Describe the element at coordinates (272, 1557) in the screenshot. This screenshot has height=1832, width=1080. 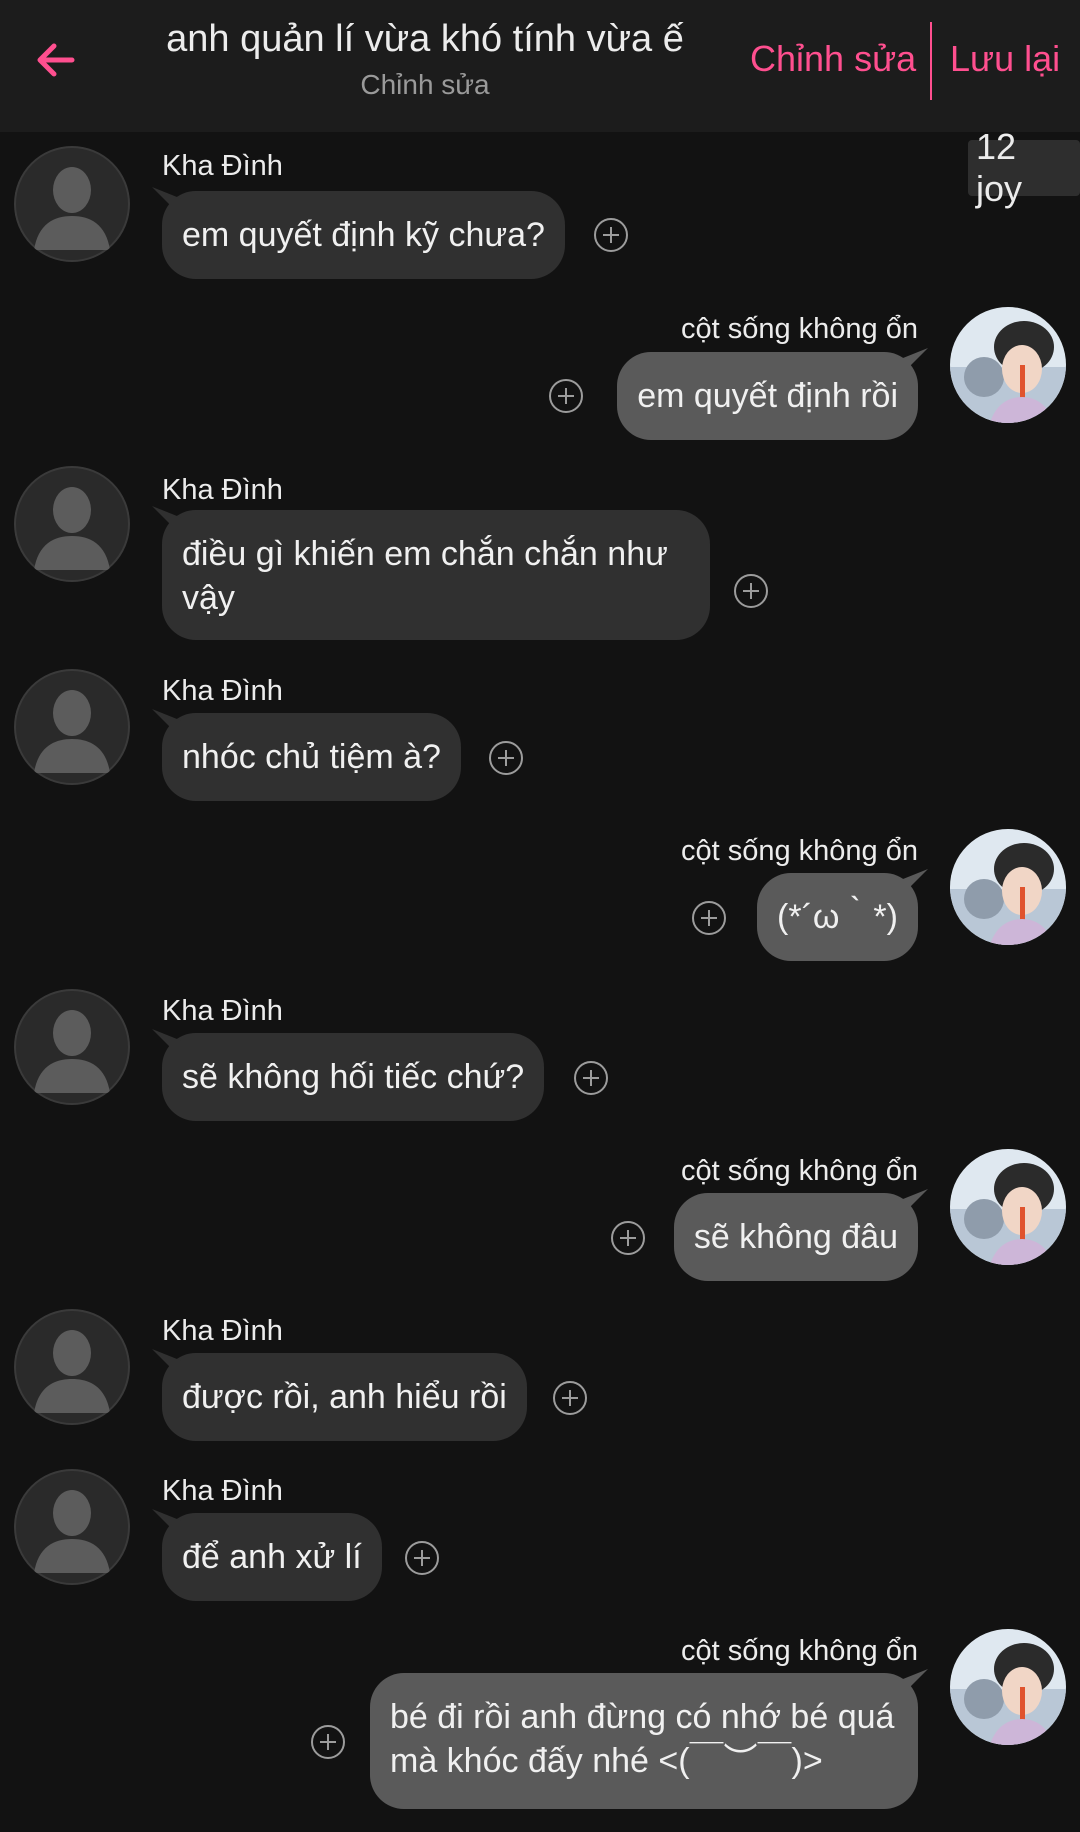
I see `message-bubble: để anh xử lí` at that location.